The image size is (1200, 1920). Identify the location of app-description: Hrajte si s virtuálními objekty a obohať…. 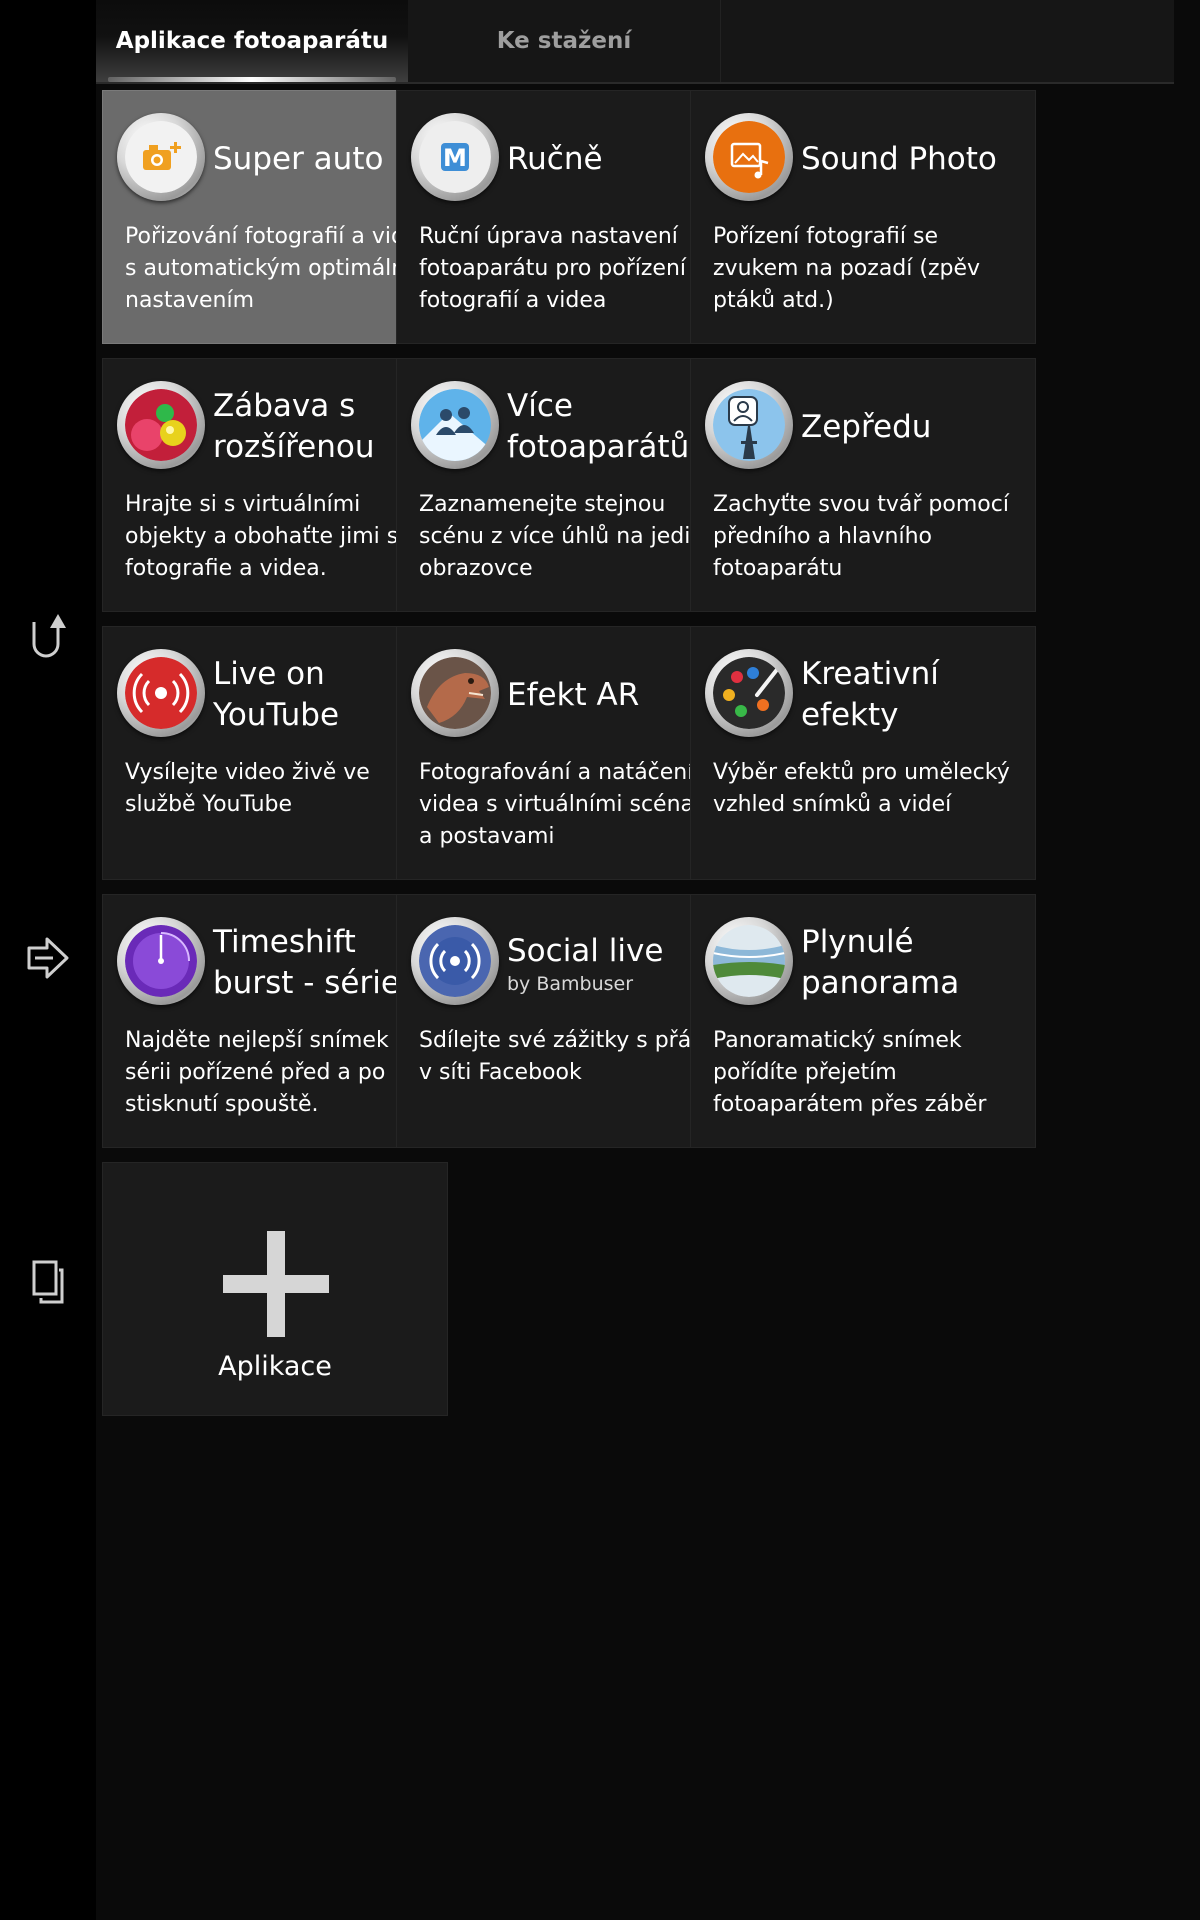
(275, 536).